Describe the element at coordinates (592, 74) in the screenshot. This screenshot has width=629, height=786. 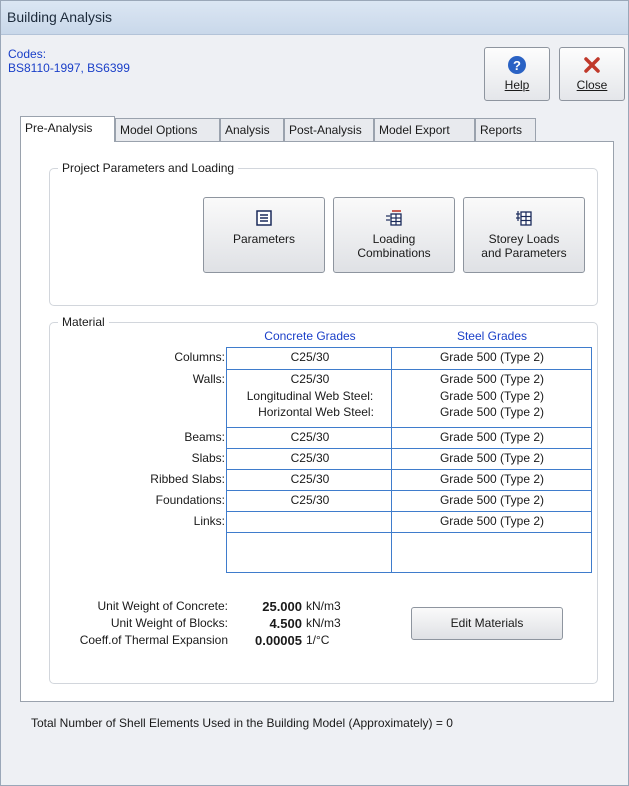
I see `close-button: Close` at that location.